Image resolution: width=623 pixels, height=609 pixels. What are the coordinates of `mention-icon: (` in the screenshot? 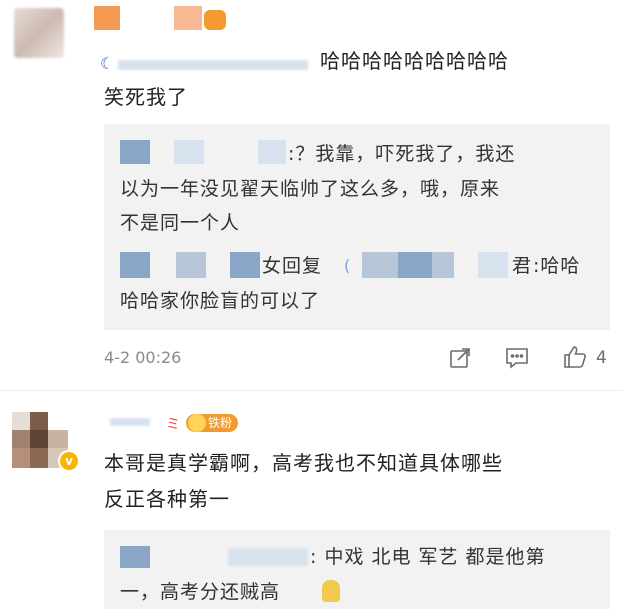 It's located at (347, 265).